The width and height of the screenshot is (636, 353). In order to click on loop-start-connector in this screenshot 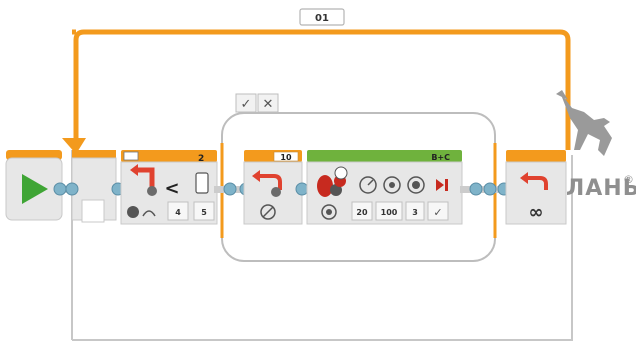, I will do `click(93, 211)`.